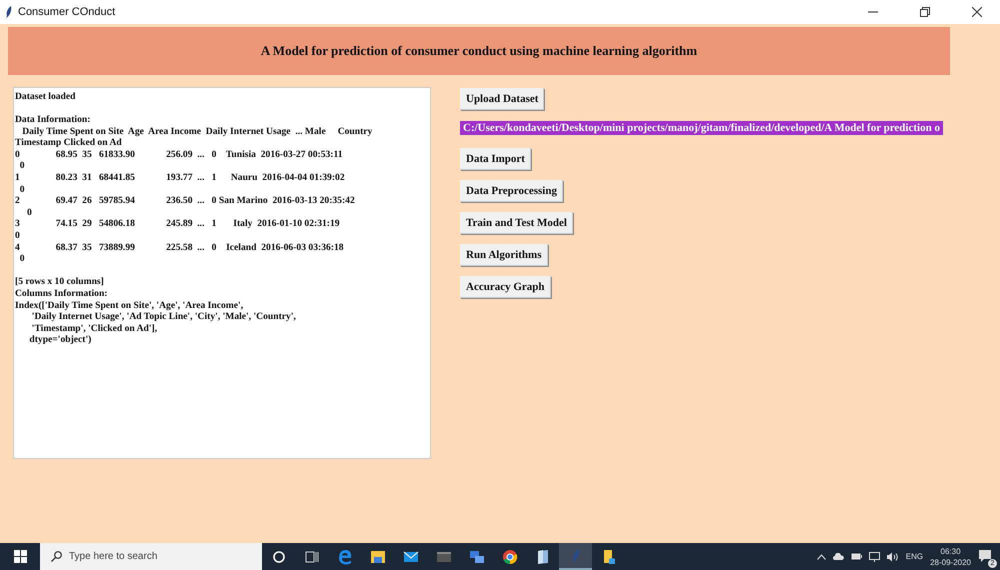 This screenshot has width=1000, height=570. I want to click on action-button: Train and Test Model, so click(516, 223).